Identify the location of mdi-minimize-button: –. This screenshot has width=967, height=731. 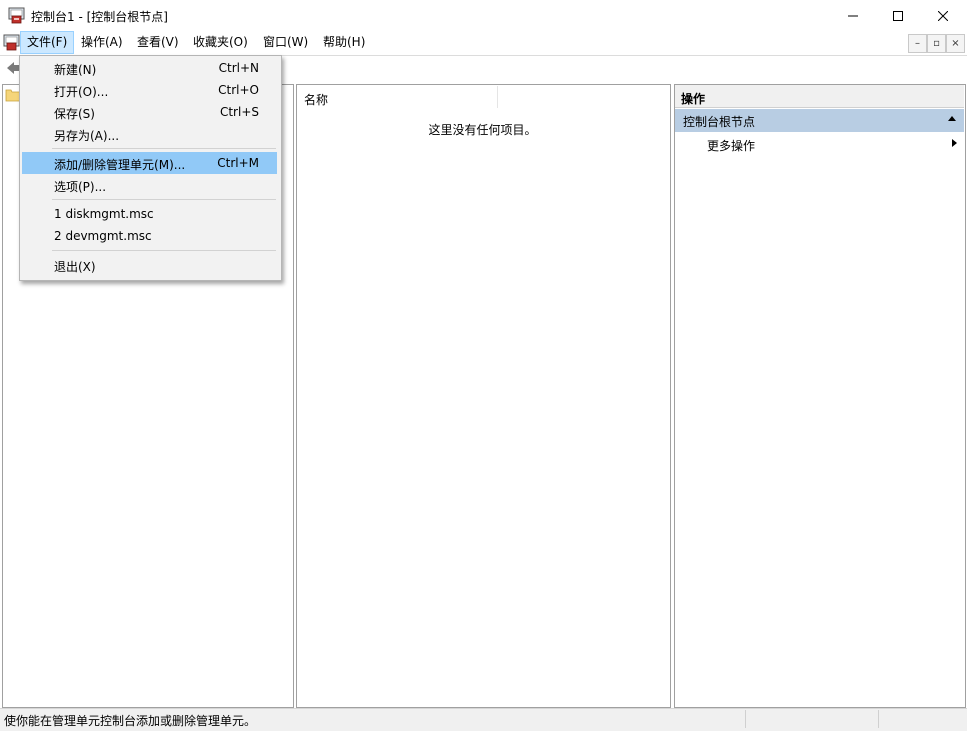
(917, 43).